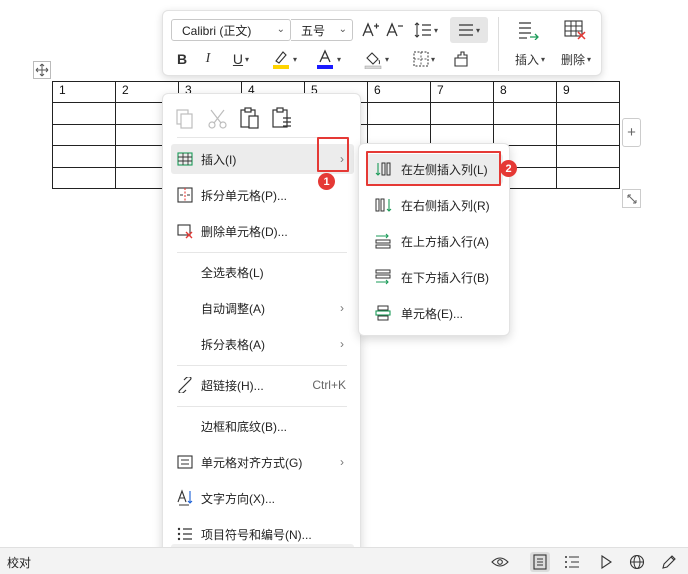 The height and width of the screenshot is (574, 688). I want to click on paste-special-button, so click(282, 118).